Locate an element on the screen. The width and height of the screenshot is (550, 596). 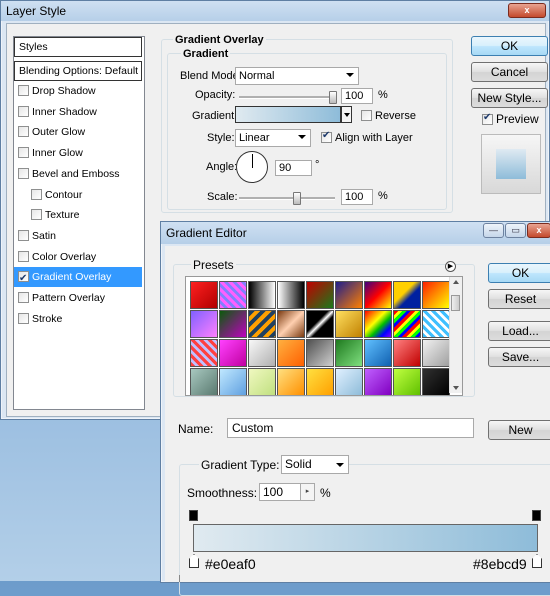
layer-style-cancel-button: Cancel is located at coordinates (509, 72).